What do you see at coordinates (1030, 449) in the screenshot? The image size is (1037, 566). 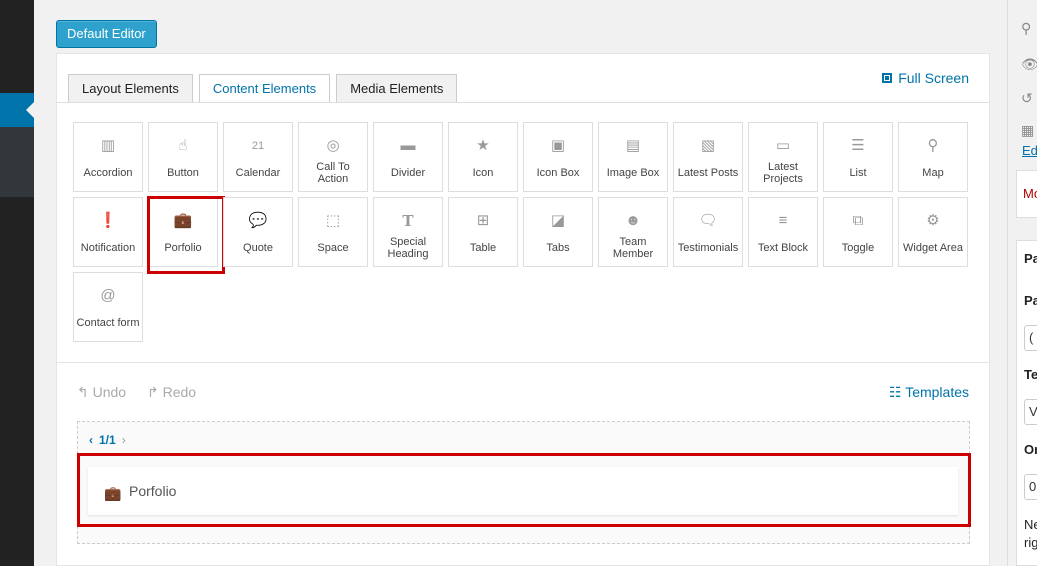 I see `order-label: Or` at bounding box center [1030, 449].